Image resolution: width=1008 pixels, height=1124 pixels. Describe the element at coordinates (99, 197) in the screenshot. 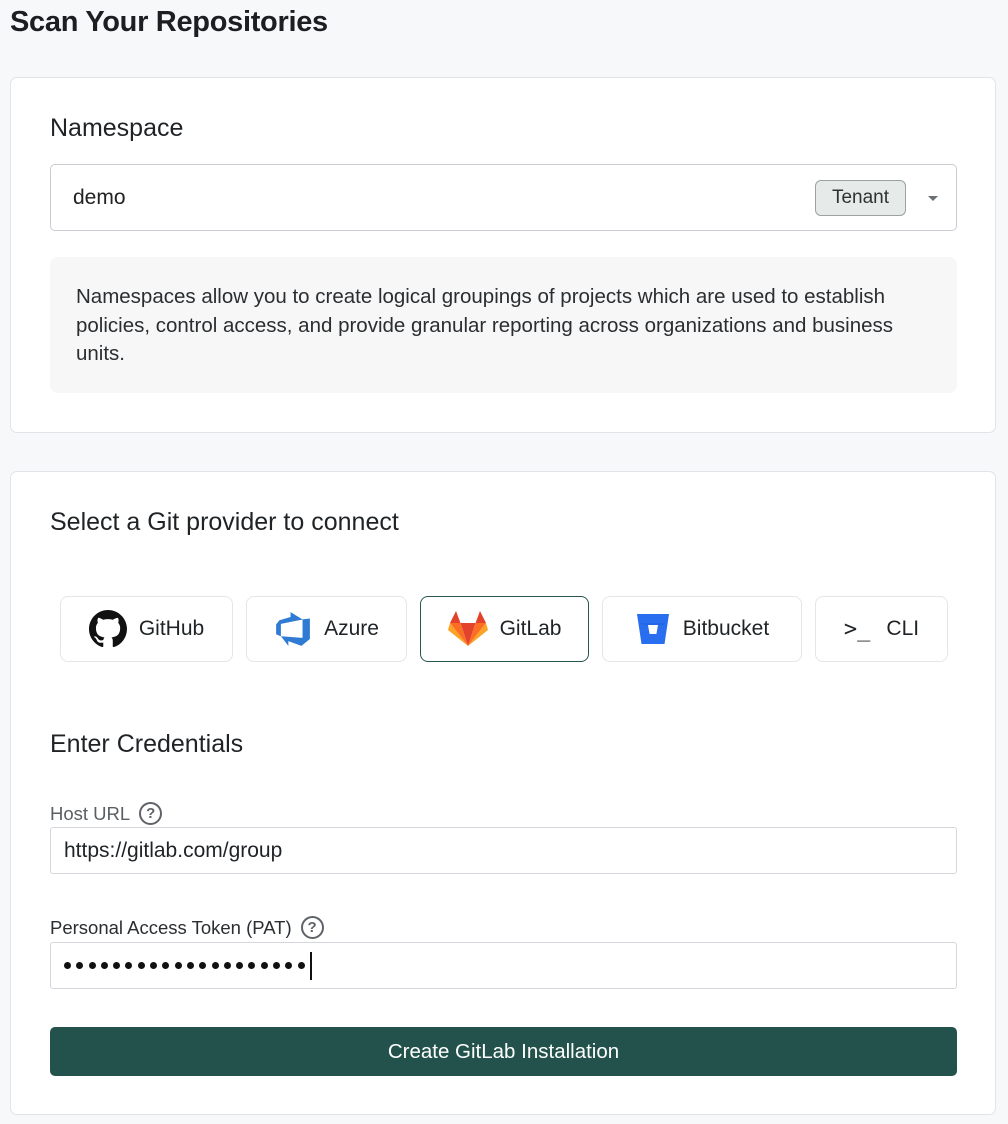

I see `namespace-selected-value: demo` at that location.